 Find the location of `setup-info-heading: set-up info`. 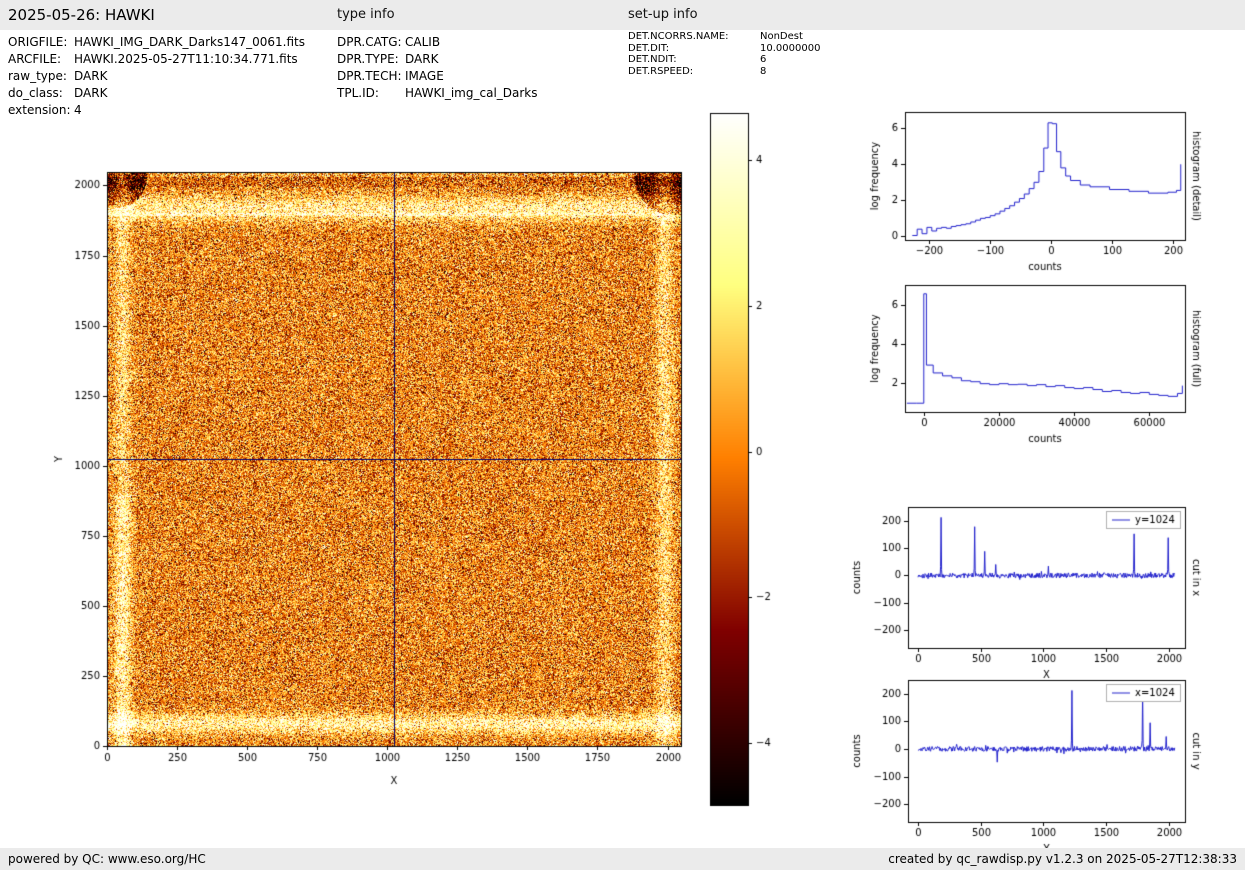

setup-info-heading: set-up info is located at coordinates (663, 14).